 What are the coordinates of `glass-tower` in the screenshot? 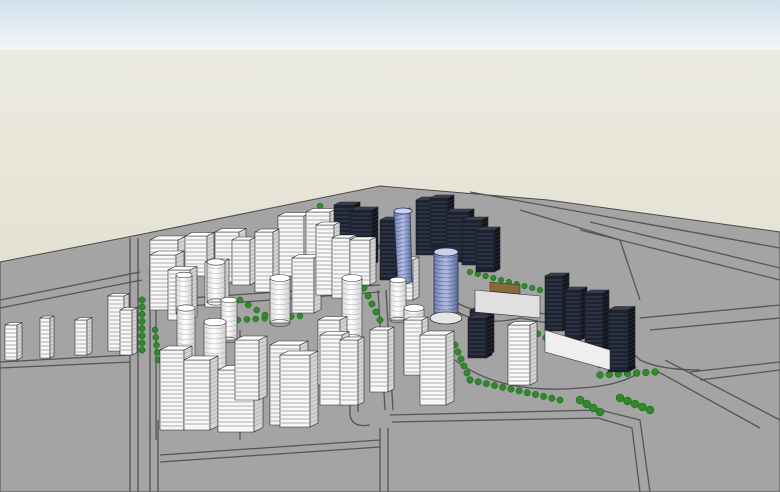 It's located at (446, 286).